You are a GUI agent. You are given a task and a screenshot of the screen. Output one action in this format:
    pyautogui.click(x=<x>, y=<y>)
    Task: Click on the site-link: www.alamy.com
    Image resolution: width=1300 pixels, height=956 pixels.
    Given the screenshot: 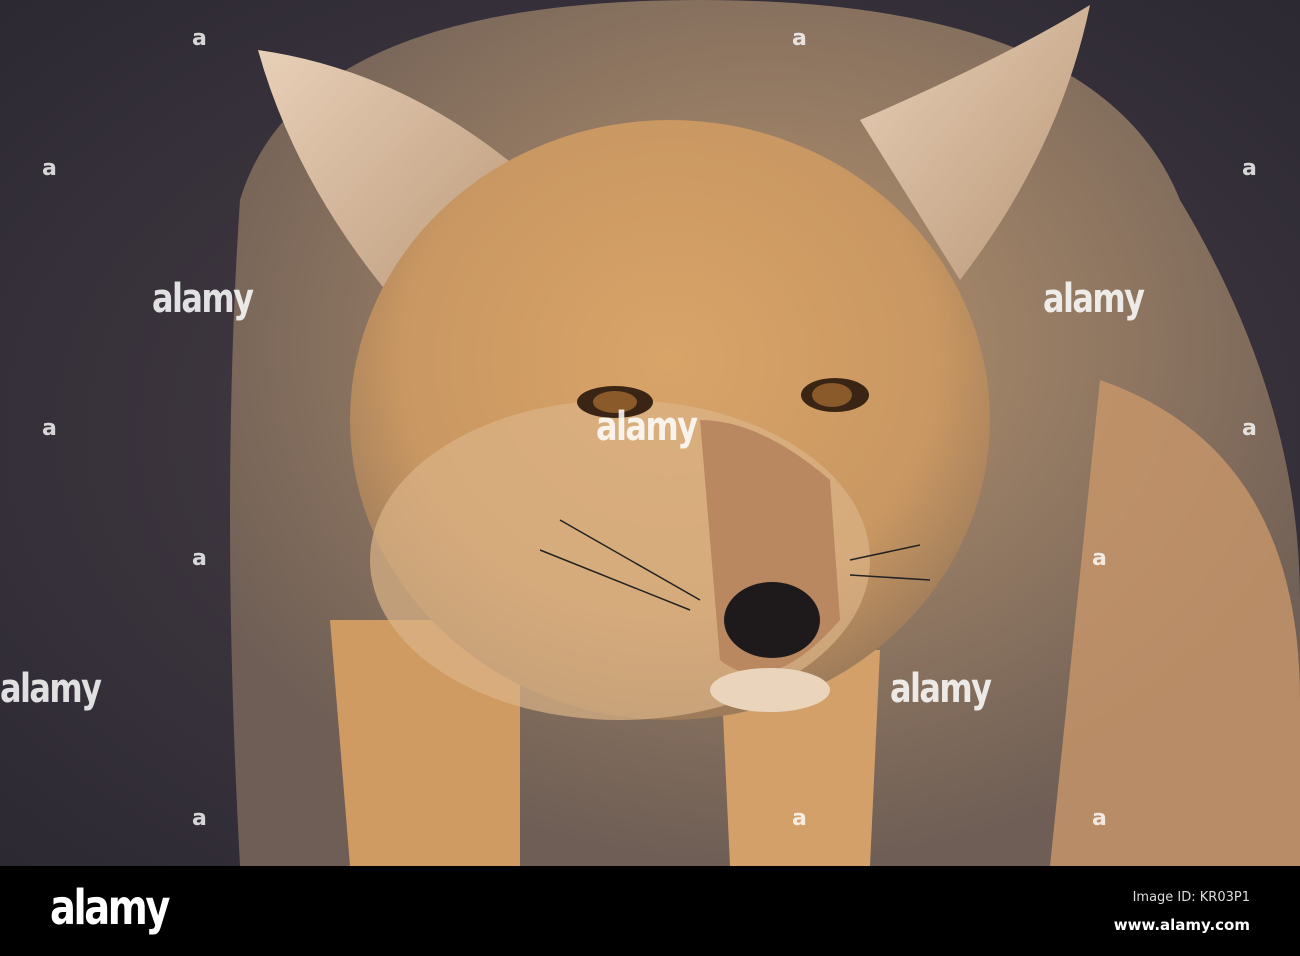 What is the action you would take?
    pyautogui.click(x=1182, y=925)
    